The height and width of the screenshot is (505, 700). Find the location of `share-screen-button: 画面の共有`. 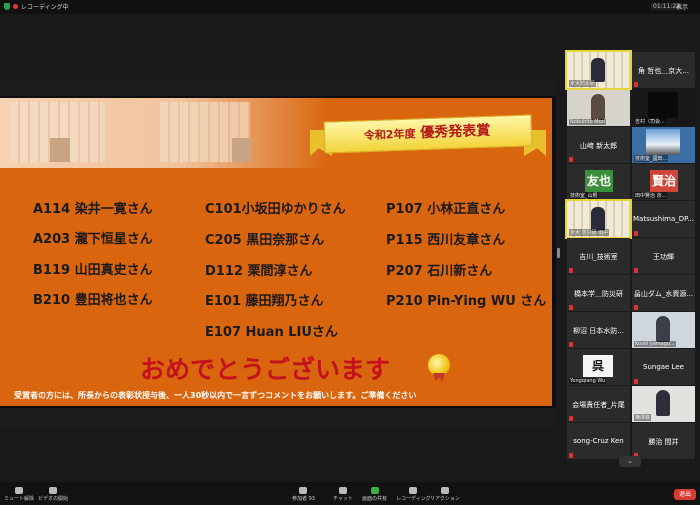

share-screen-button: 画面の共有 is located at coordinates (374, 494).